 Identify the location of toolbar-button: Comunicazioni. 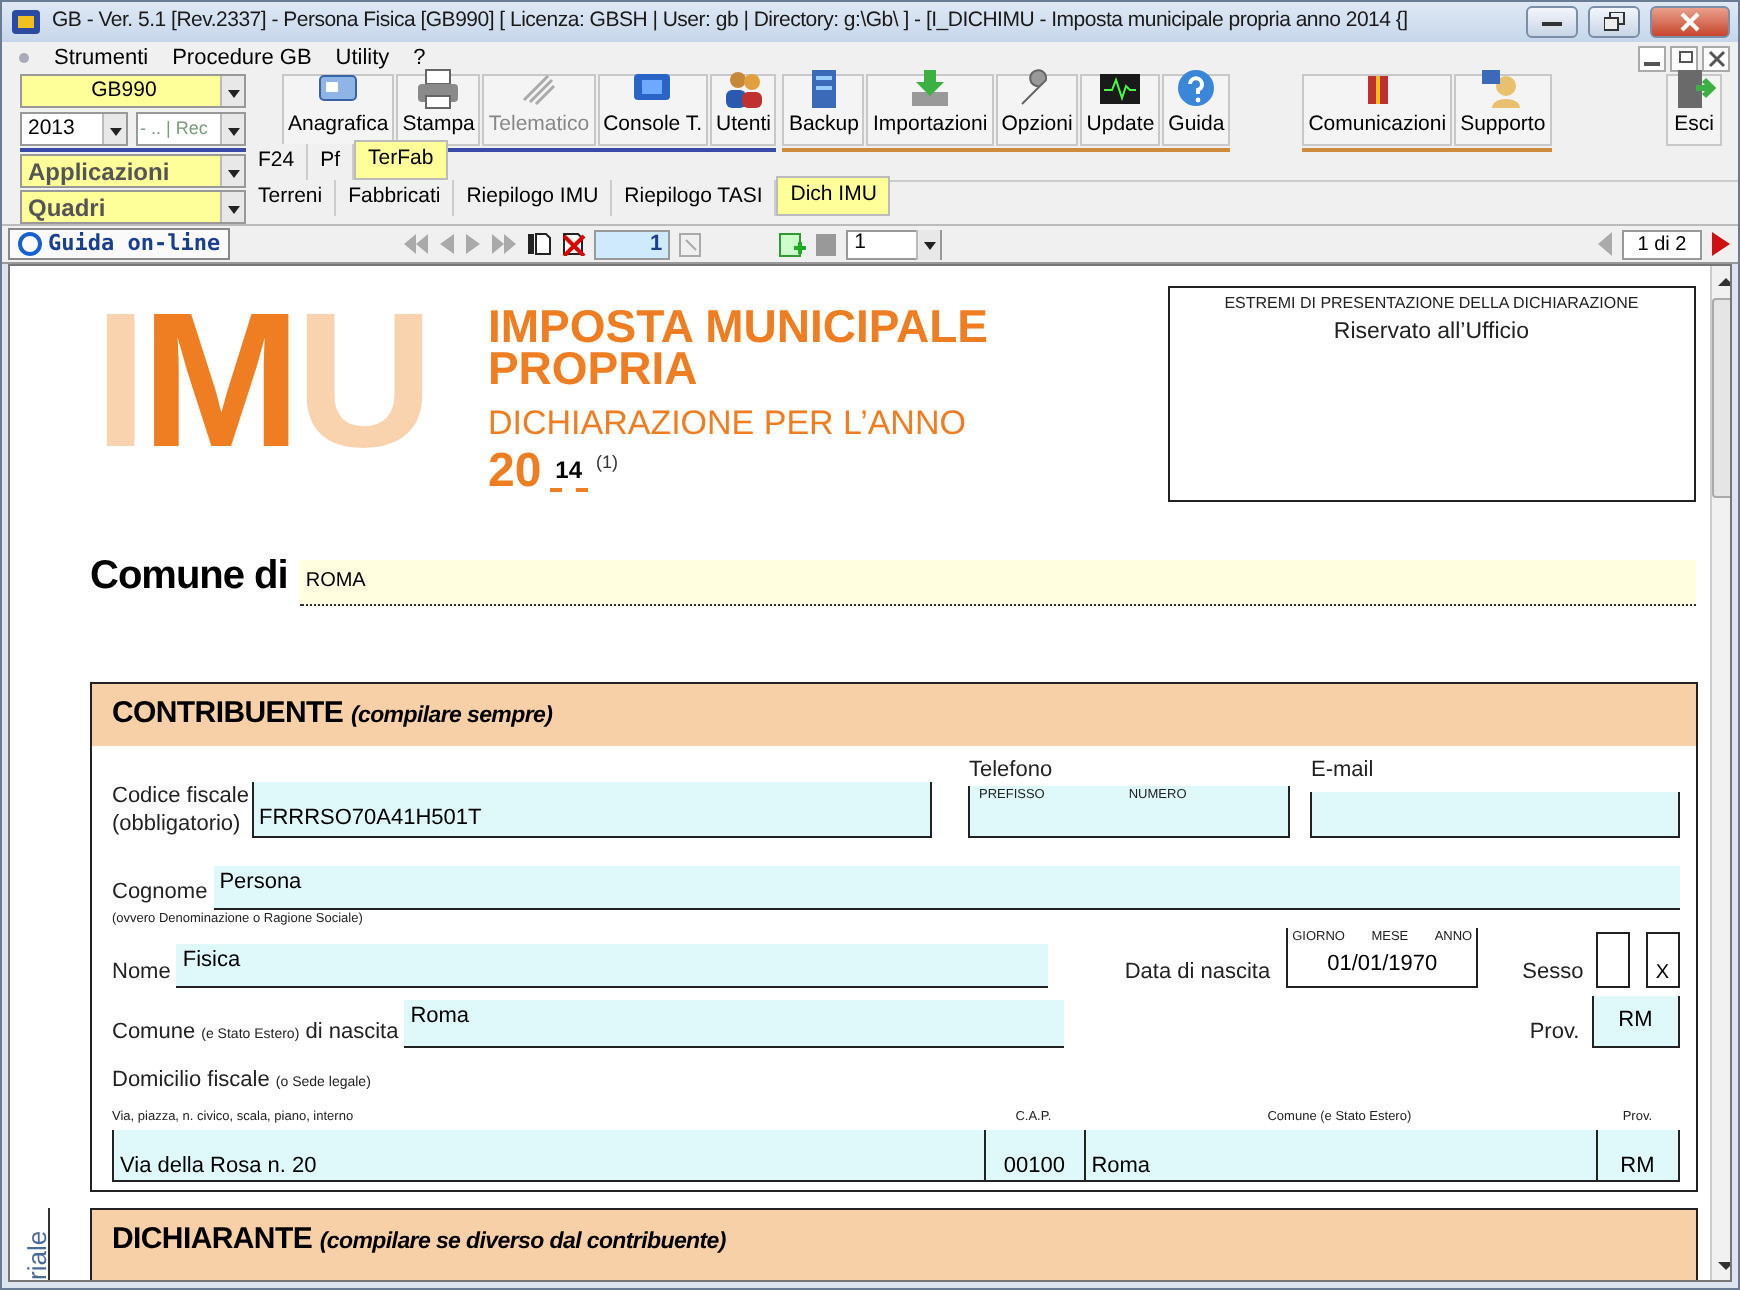
(1377, 110).